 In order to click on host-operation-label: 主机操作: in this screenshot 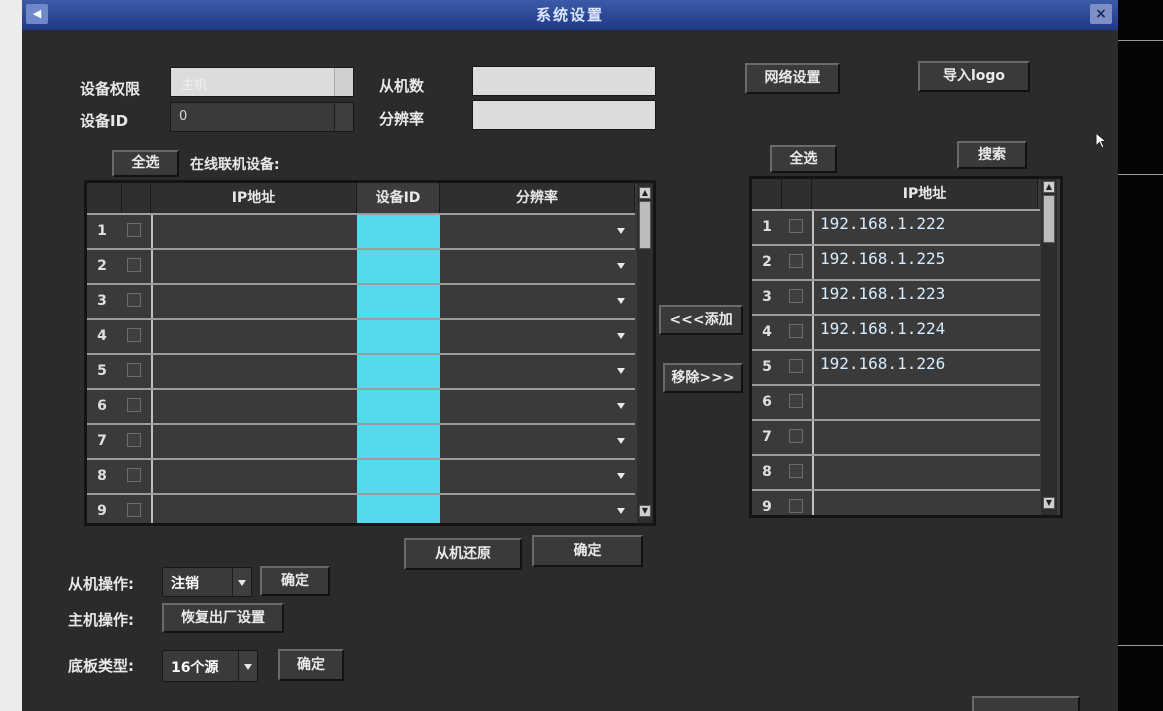, I will do `click(101, 620)`.